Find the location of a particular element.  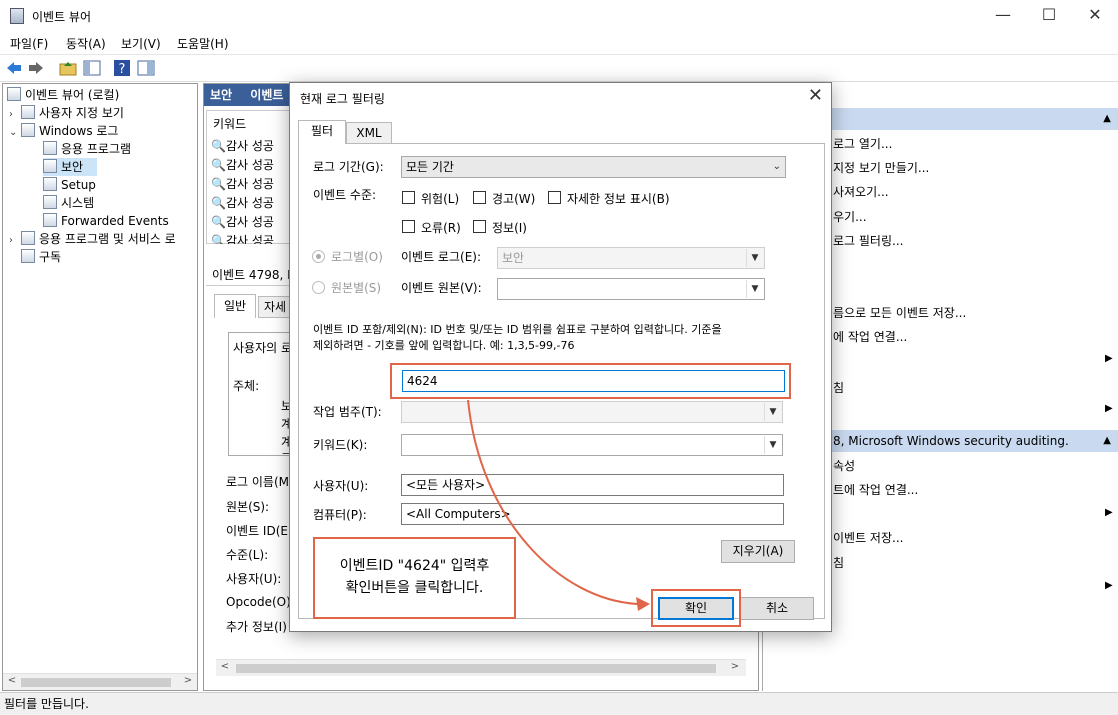

event-log-select: 보안 ▼ is located at coordinates (631, 258).